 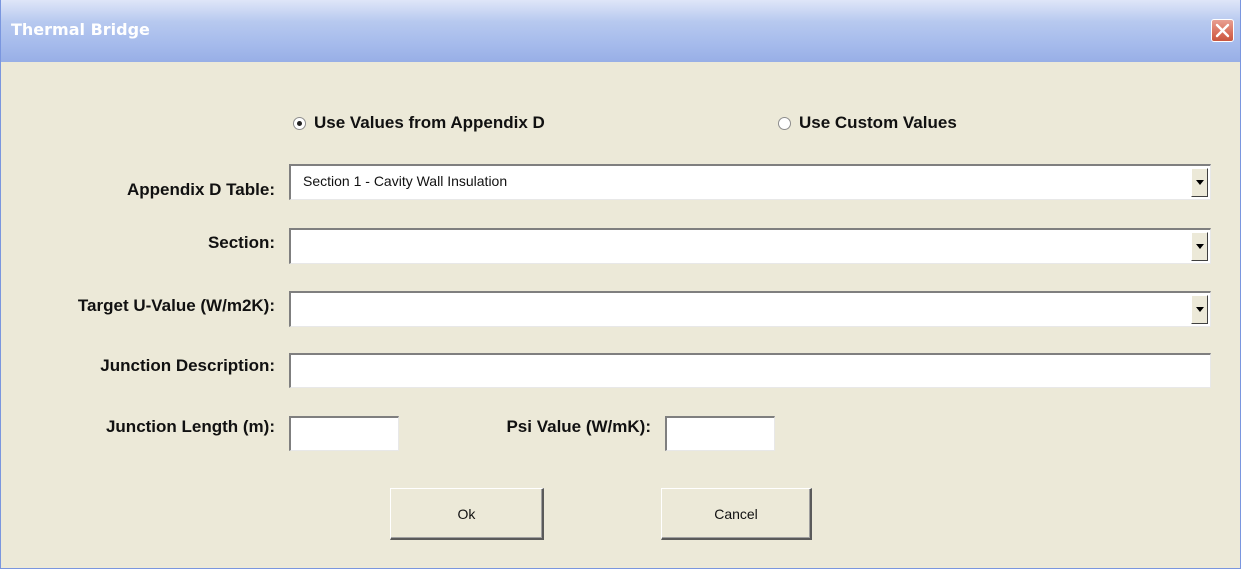 What do you see at coordinates (344, 433) in the screenshot?
I see `junction-length-input` at bounding box center [344, 433].